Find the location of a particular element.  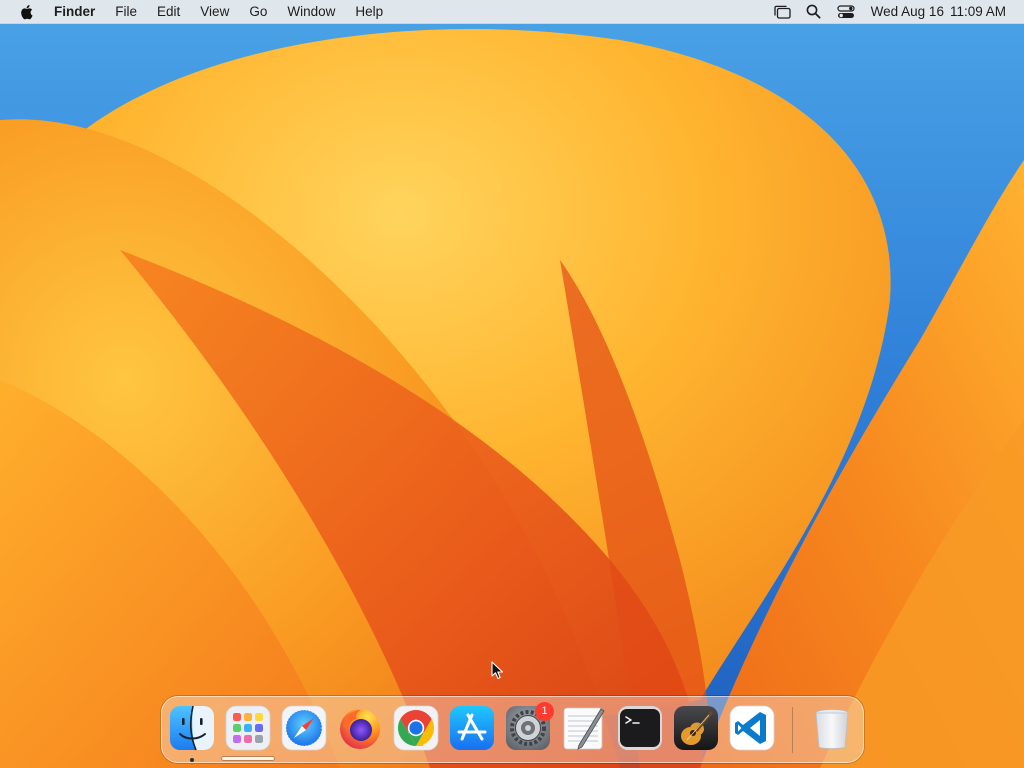

dock-item-terminal is located at coordinates (640, 728).